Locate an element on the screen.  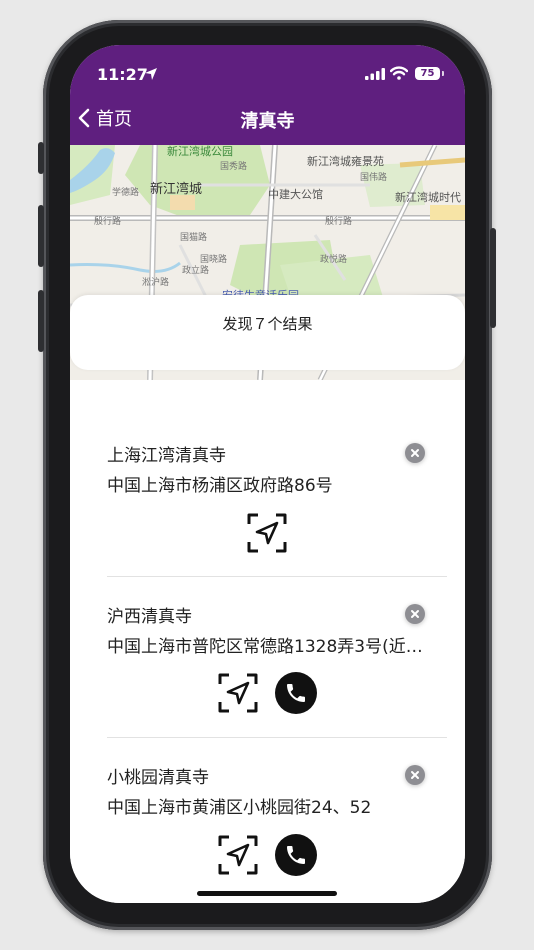
list-item: 上海江湾清真寺 中国上海市杨浦区政府路86号 is located at coordinates (277, 501).